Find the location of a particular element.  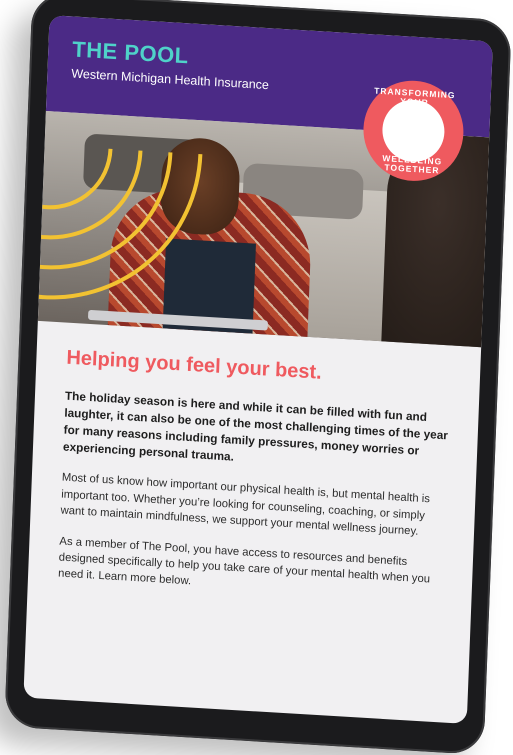

brand-logo: THE POOL is located at coordinates (130, 52).